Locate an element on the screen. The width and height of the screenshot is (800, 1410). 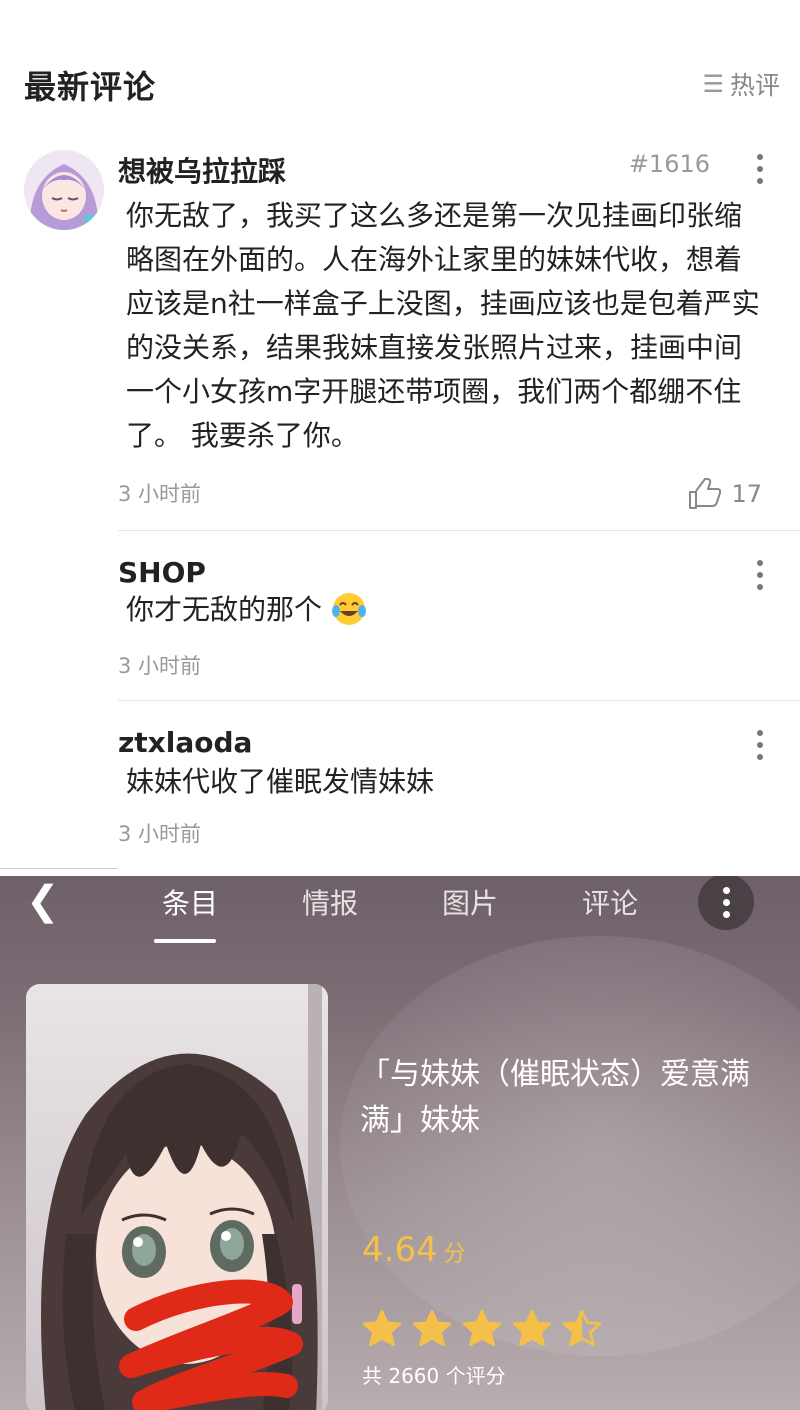
star-half-icon is located at coordinates (582, 1328).